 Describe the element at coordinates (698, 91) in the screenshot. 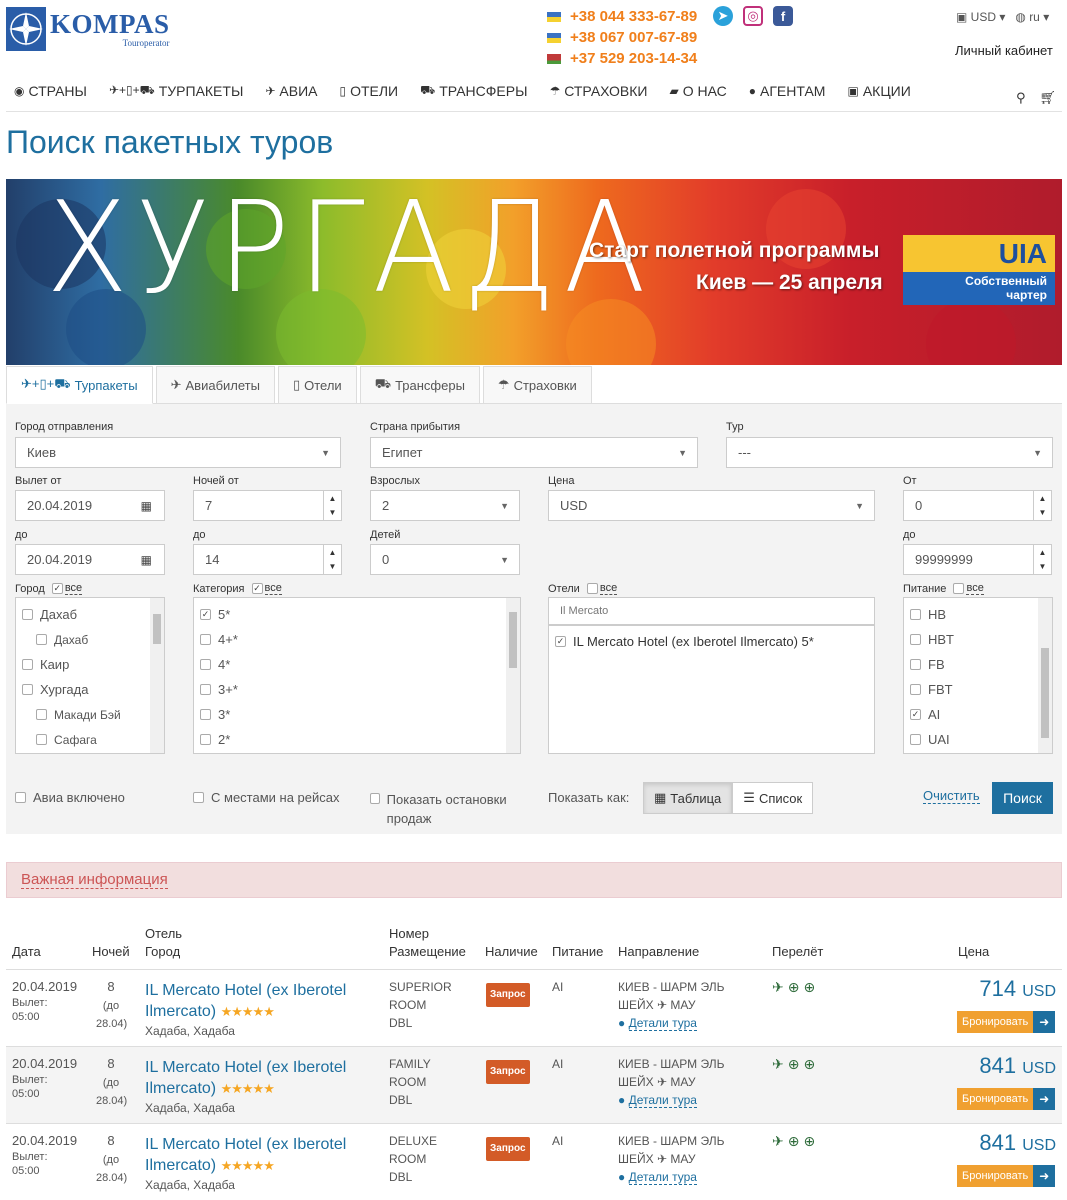

I see `nav-about: ▰ О НАС` at that location.